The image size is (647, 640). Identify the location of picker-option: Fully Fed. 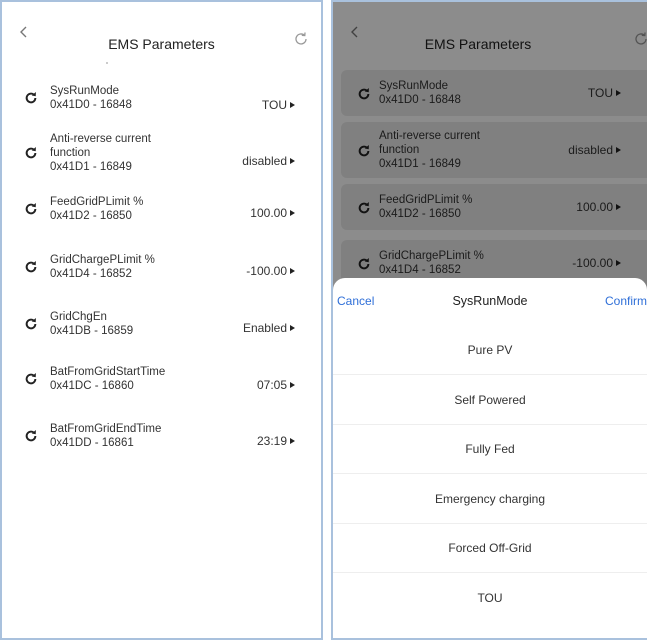
(490, 449).